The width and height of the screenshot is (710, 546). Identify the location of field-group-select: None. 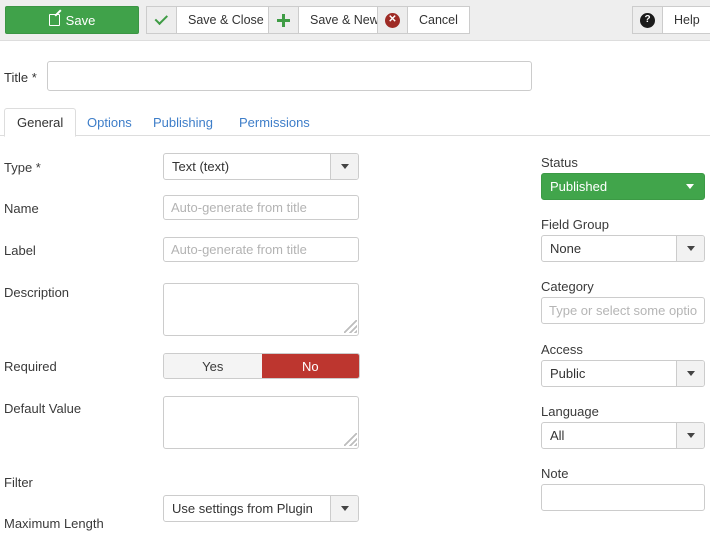
(623, 248).